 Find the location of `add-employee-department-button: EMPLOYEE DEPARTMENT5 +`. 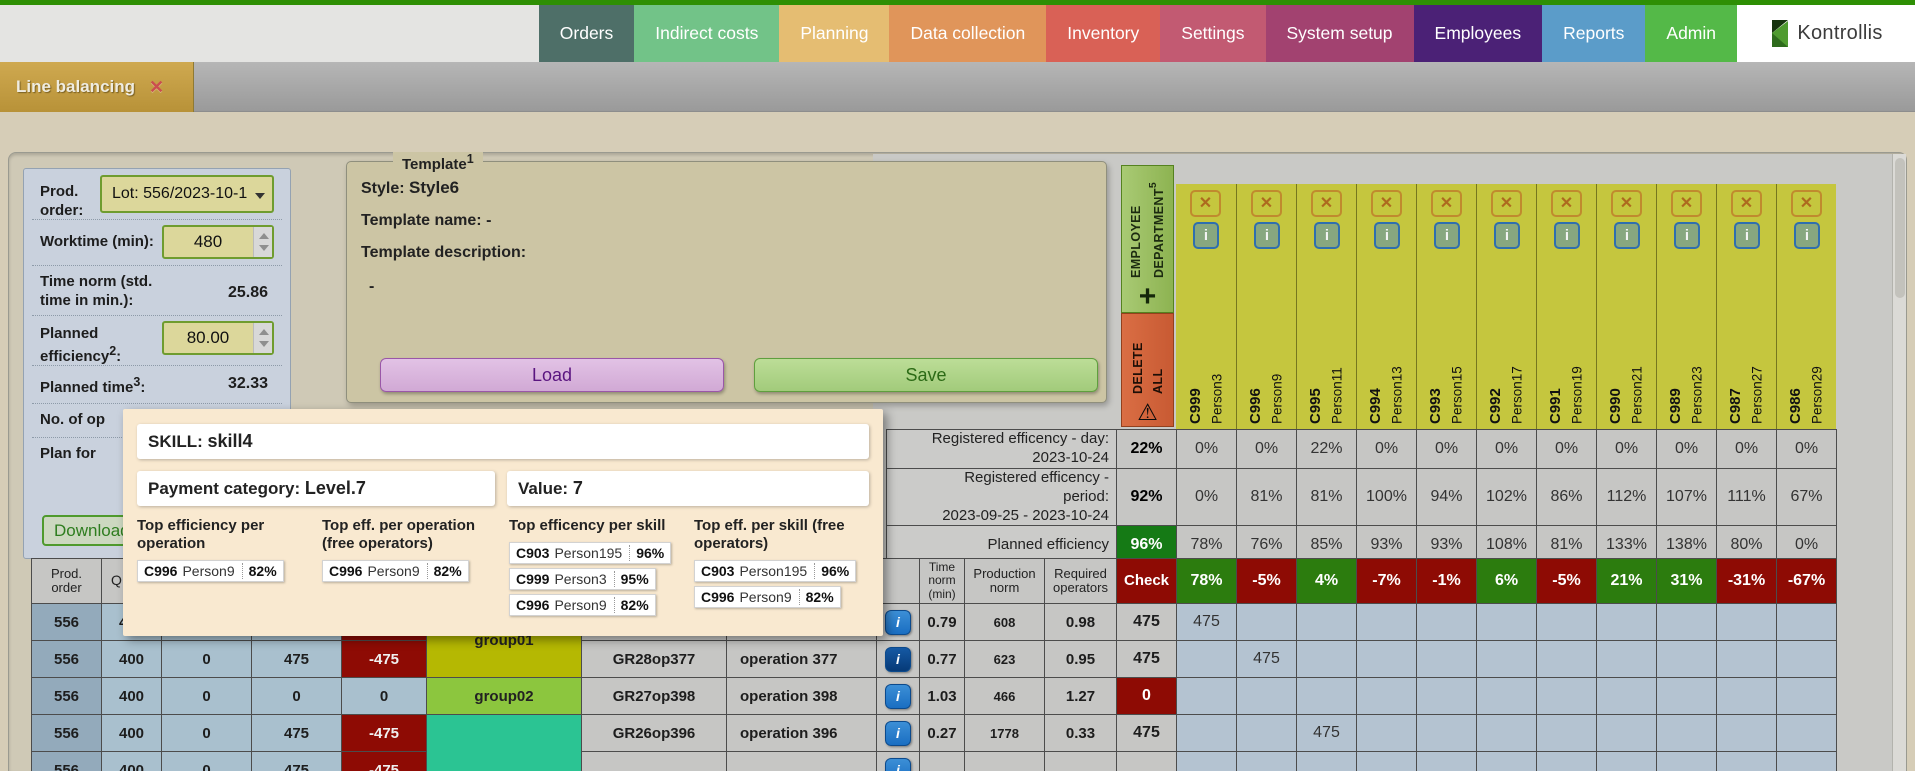

add-employee-department-button: EMPLOYEE DEPARTMENT5 + is located at coordinates (1147, 239).